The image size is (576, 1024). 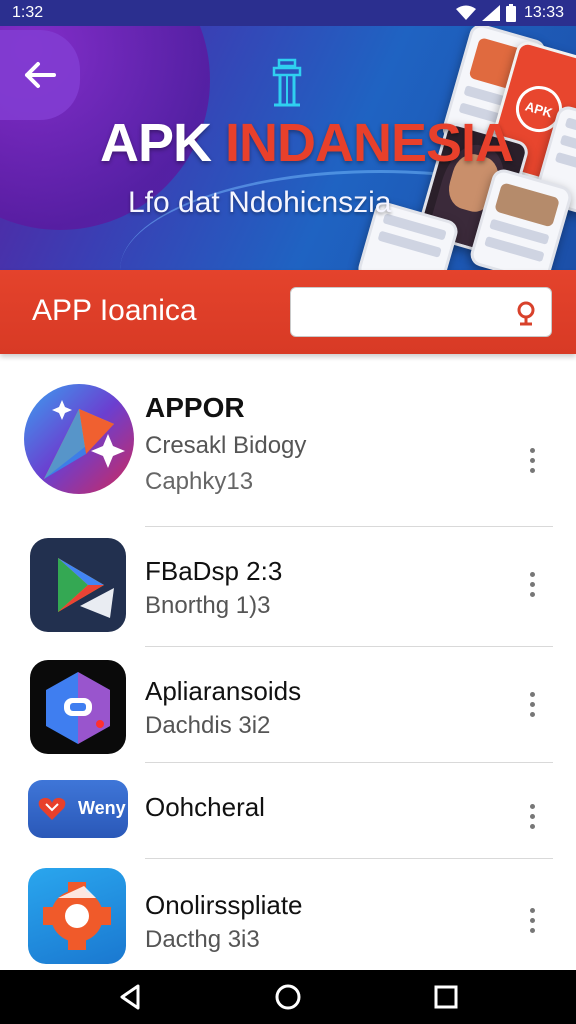 What do you see at coordinates (288, 312) in the screenshot?
I see `app-bar: APP Ioanica` at bounding box center [288, 312].